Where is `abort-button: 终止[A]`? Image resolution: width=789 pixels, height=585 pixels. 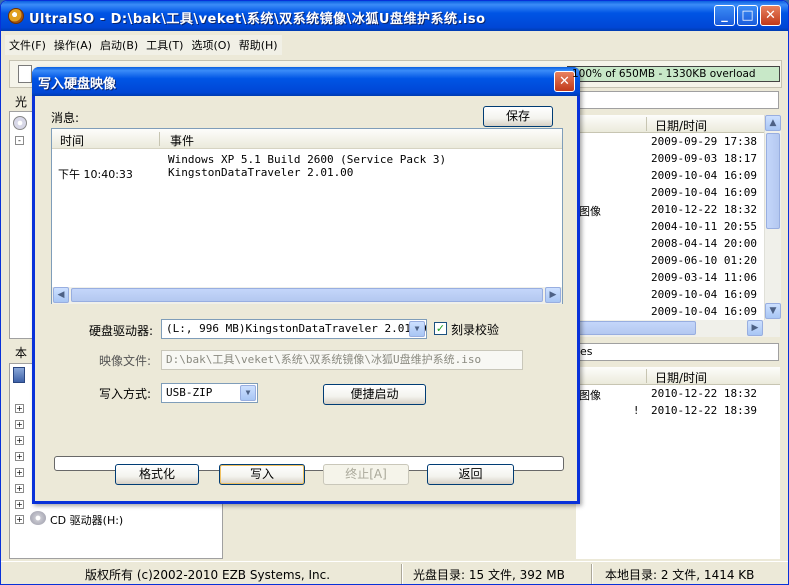 abort-button: 终止[A] is located at coordinates (366, 474).